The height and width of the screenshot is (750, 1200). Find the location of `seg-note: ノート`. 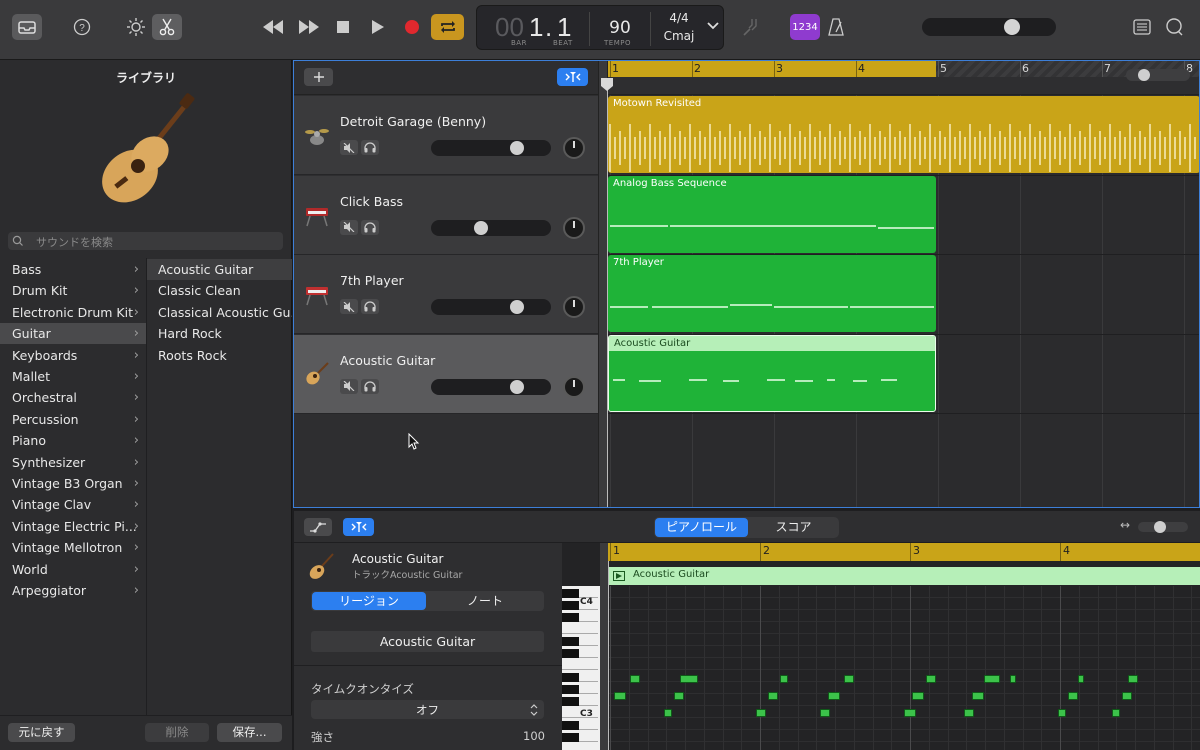

seg-note: ノート is located at coordinates (485, 601).